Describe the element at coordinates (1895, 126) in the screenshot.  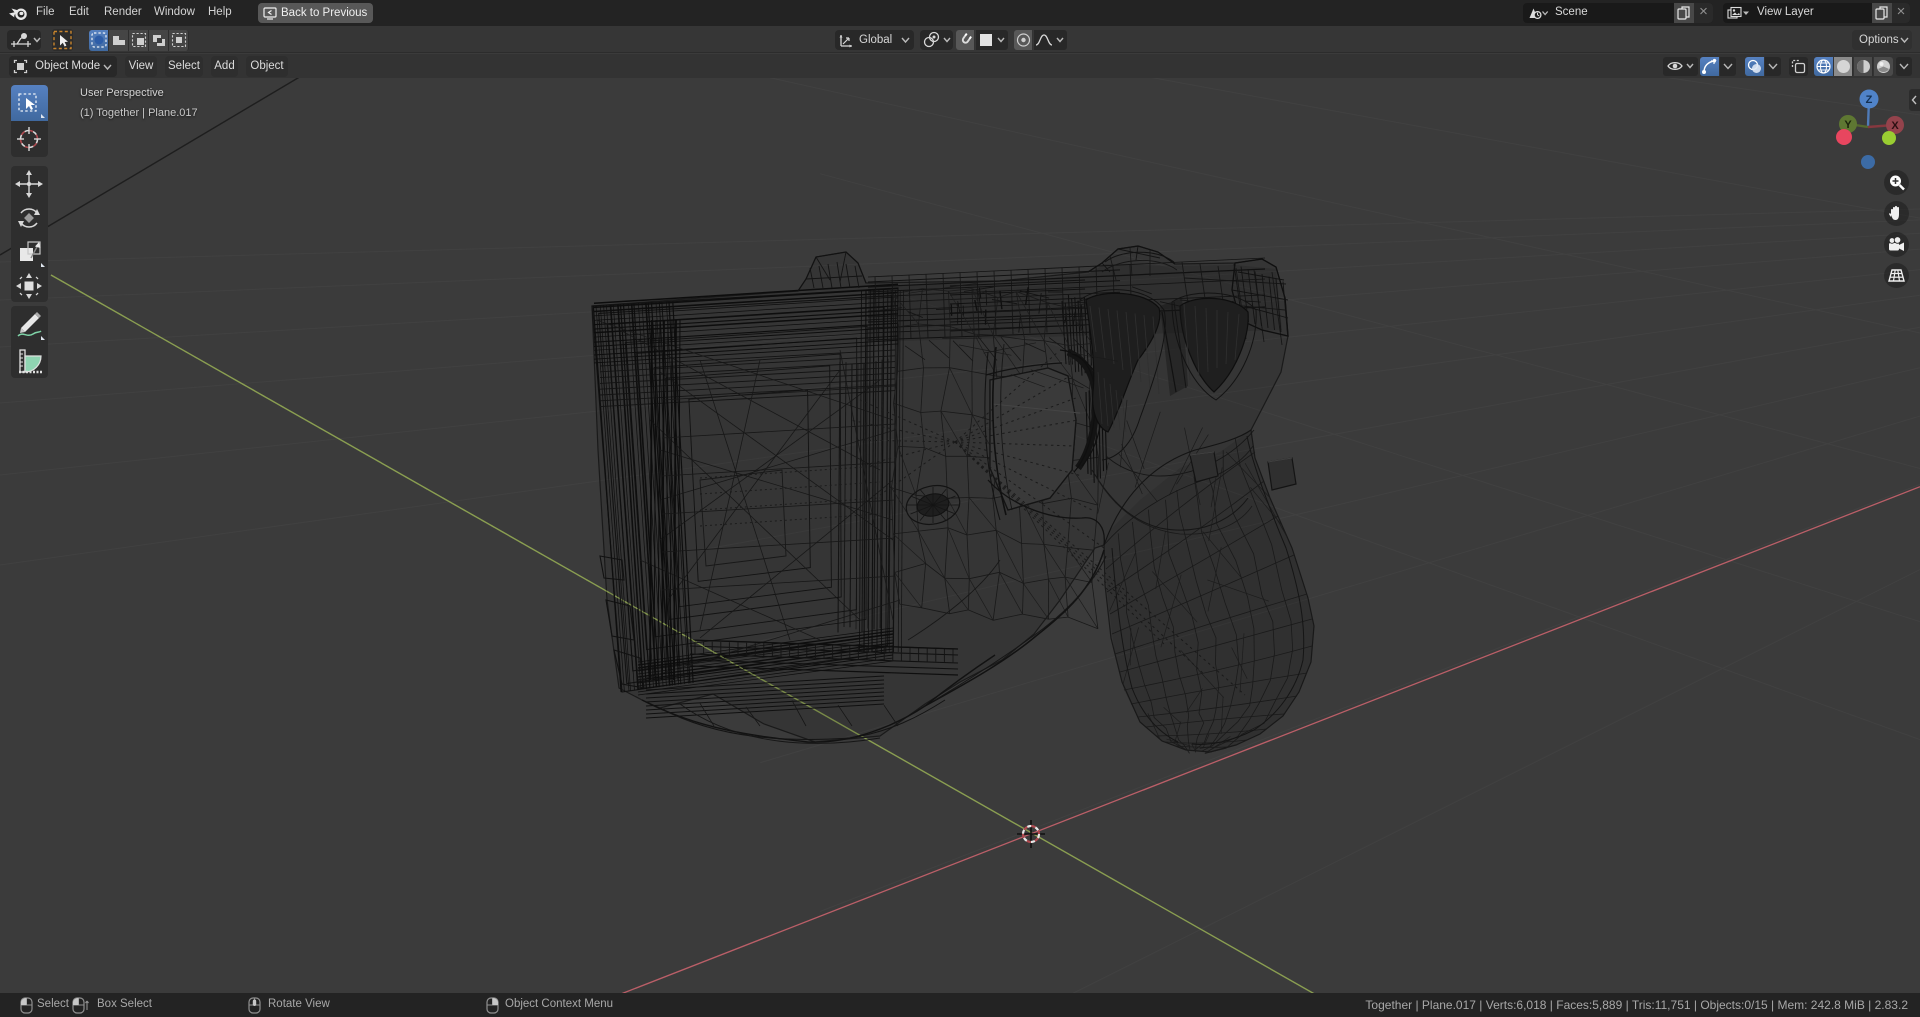
I see `svg-text: X` at that location.